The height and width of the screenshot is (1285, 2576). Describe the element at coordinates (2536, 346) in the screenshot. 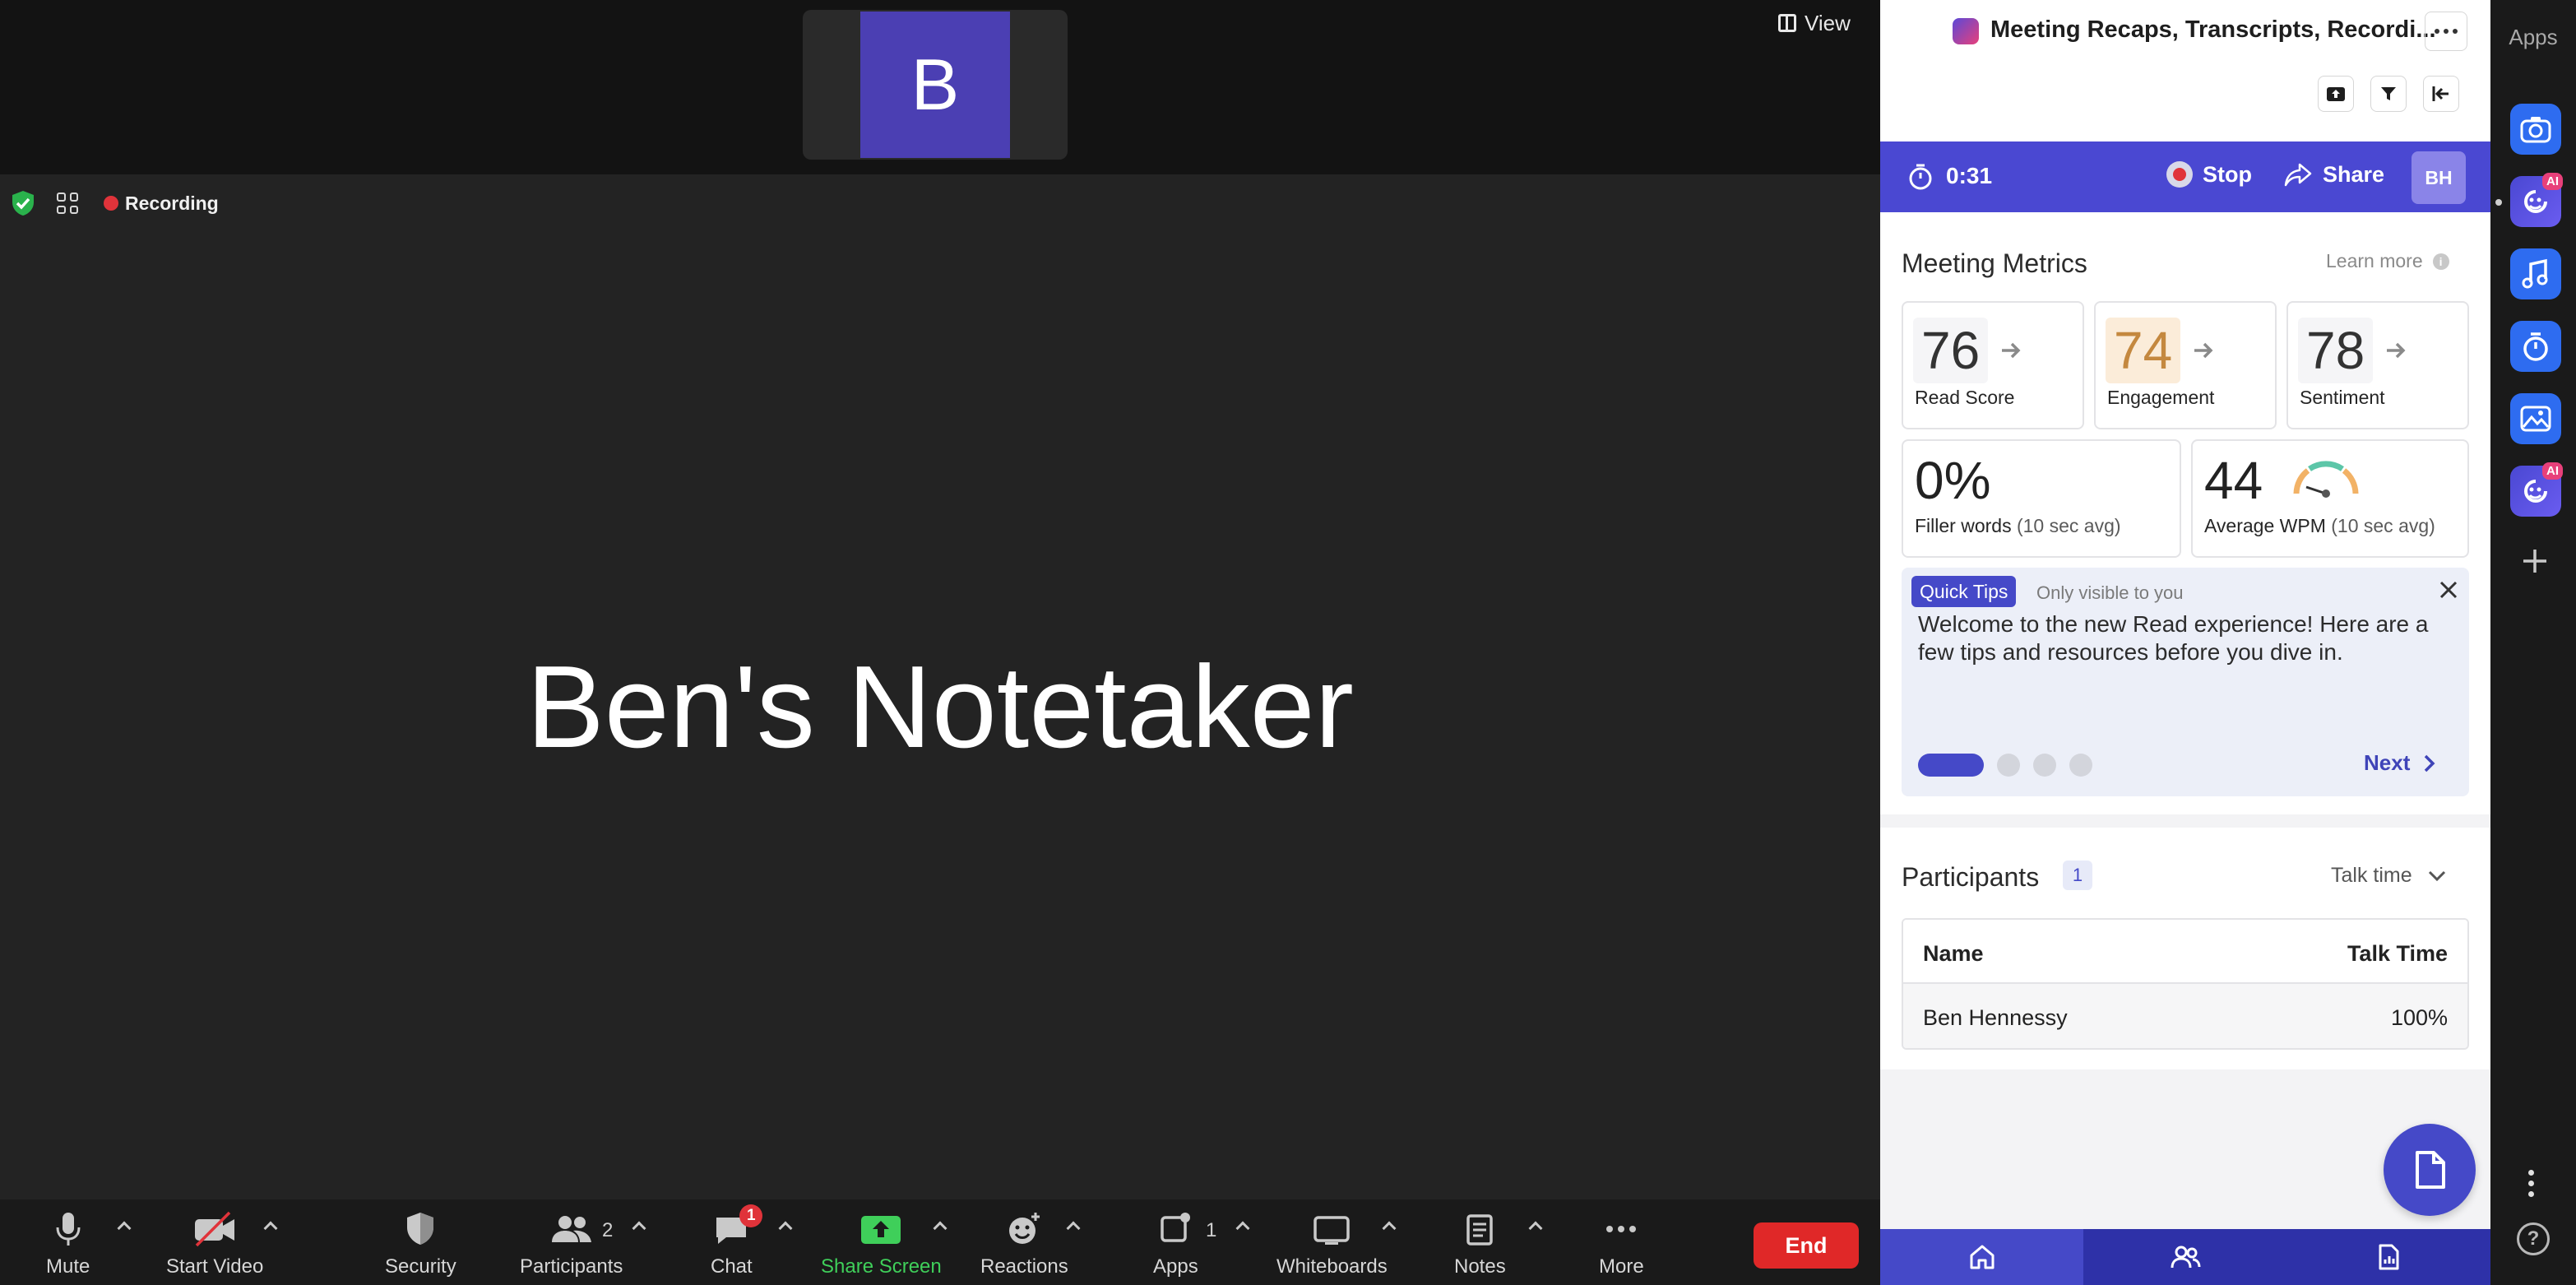

I see `rail-app-timer` at that location.